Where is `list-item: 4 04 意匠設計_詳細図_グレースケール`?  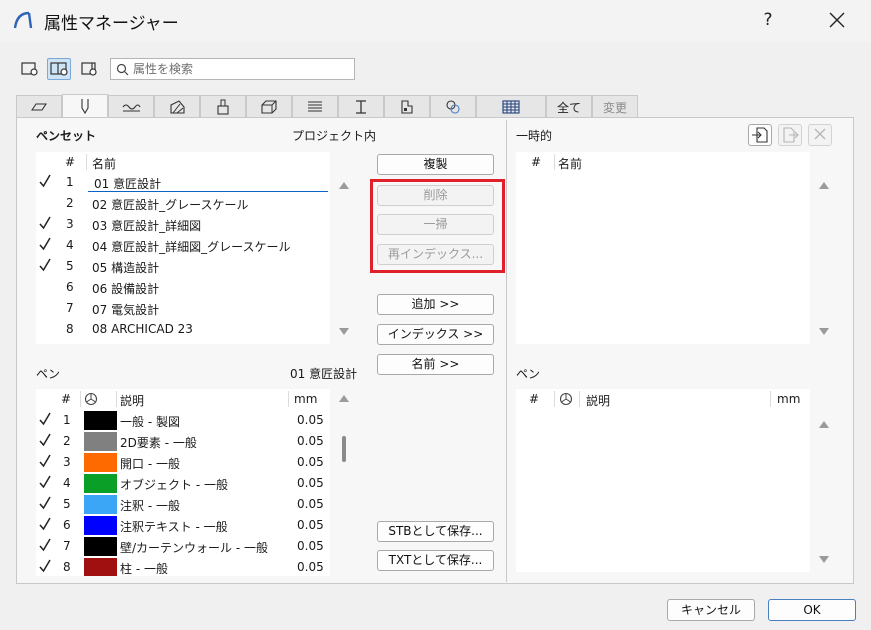 list-item: 4 04 意匠設計_詳細図_グレースケール is located at coordinates (183, 245).